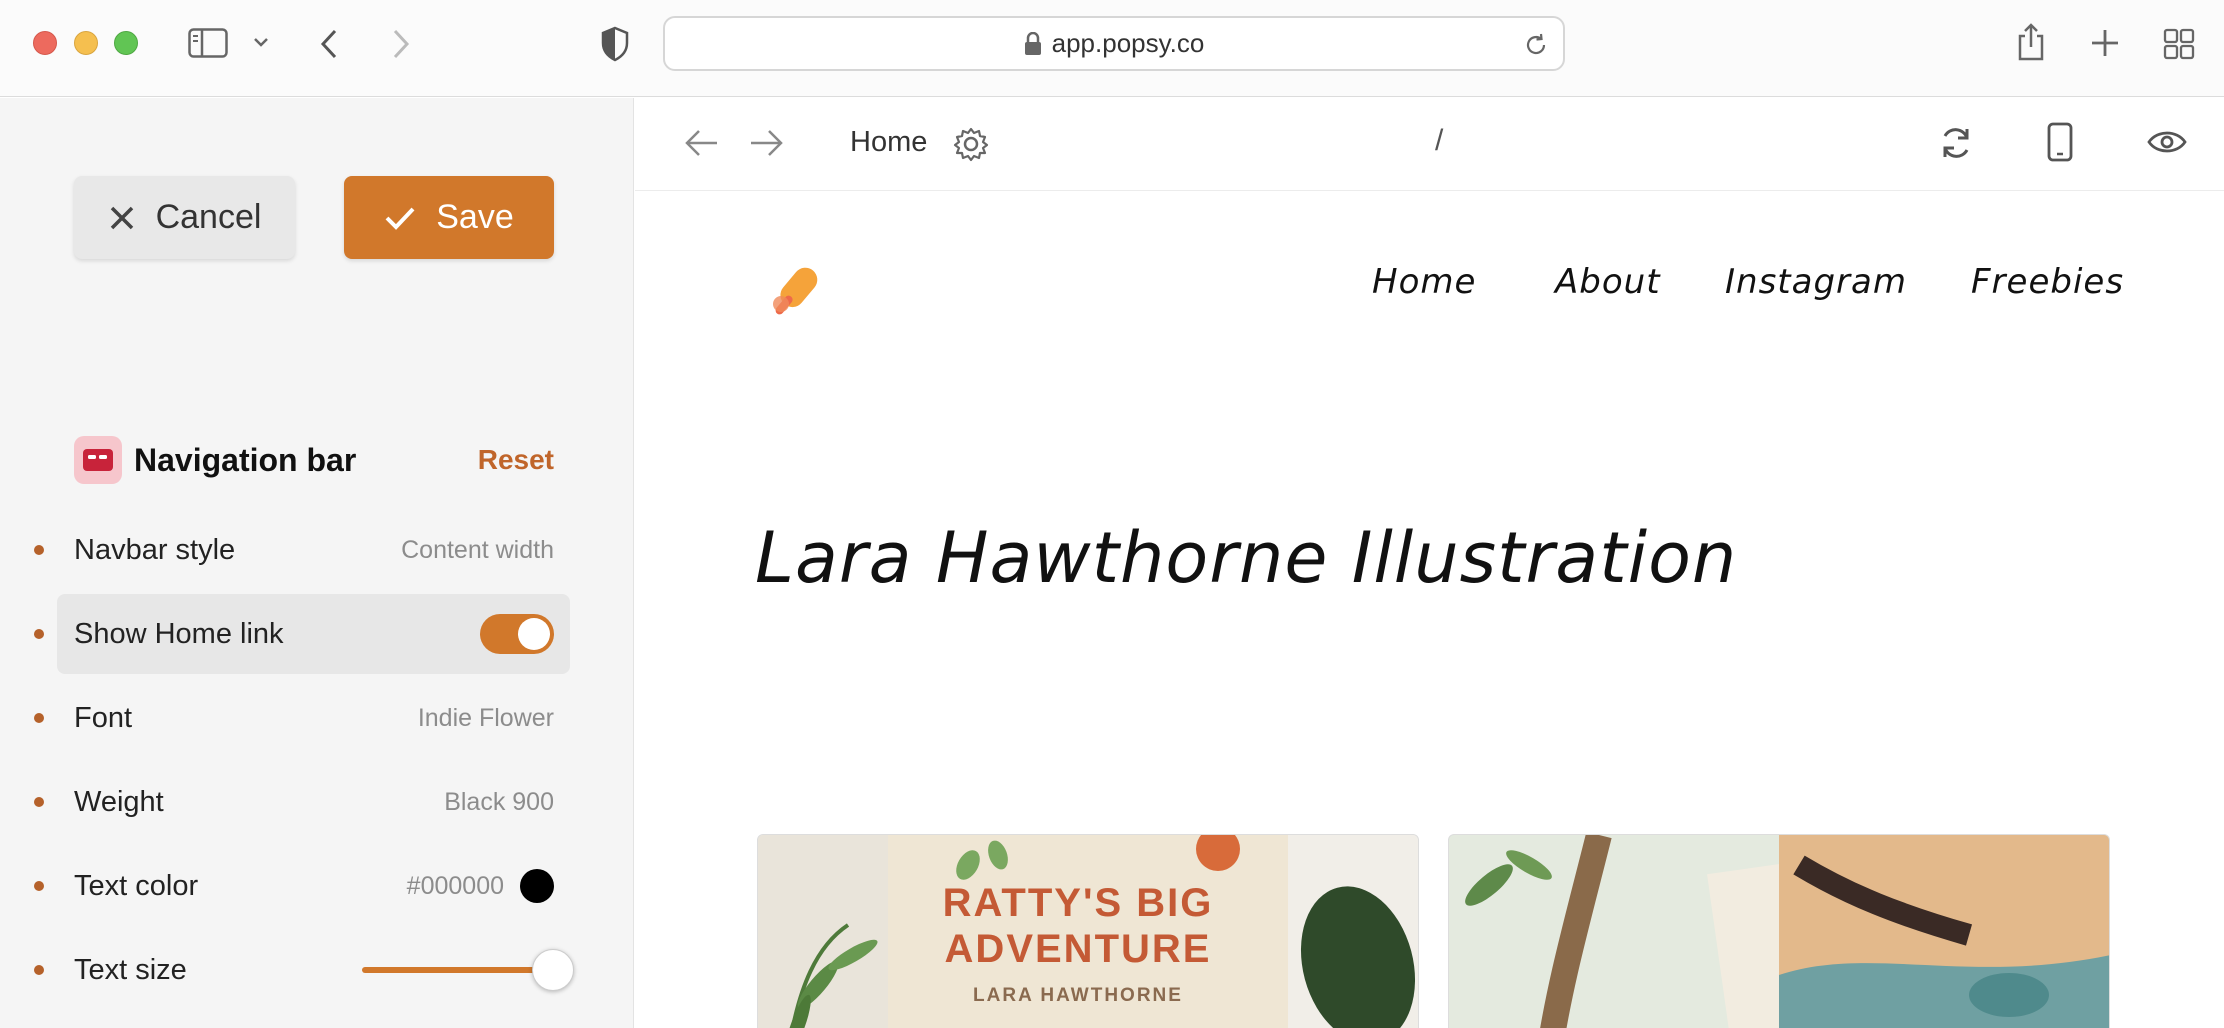 The width and height of the screenshot is (2224, 1028). What do you see at coordinates (126, 43) in the screenshot?
I see `zoom-window-button` at bounding box center [126, 43].